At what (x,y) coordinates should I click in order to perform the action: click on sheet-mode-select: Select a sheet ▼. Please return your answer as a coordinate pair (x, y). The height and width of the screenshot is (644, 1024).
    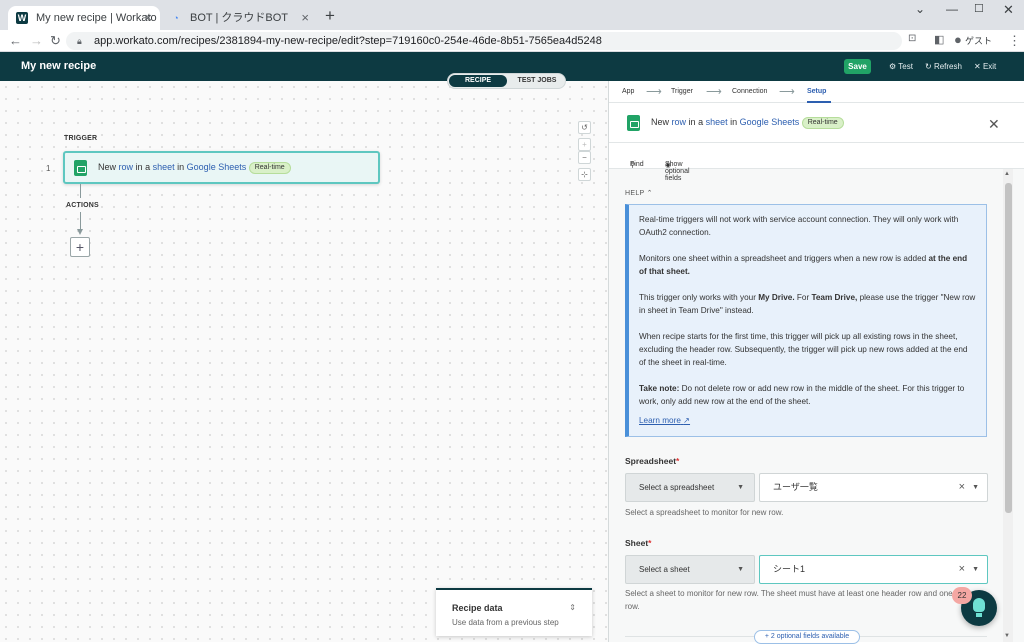
    Looking at the image, I should click on (690, 569).